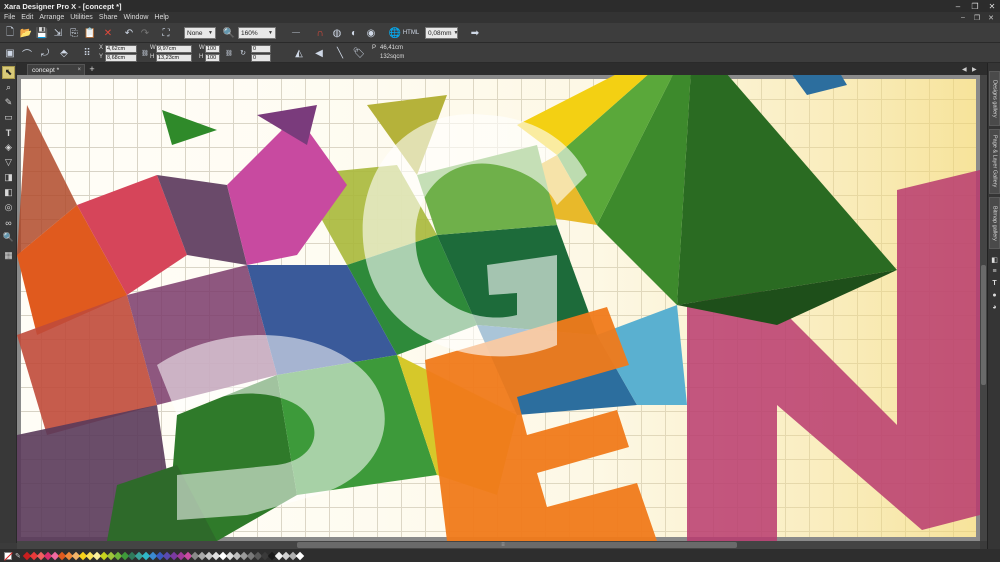 The image size is (1000, 562). I want to click on fill-gallery-icon: ◧, so click(994, 259).